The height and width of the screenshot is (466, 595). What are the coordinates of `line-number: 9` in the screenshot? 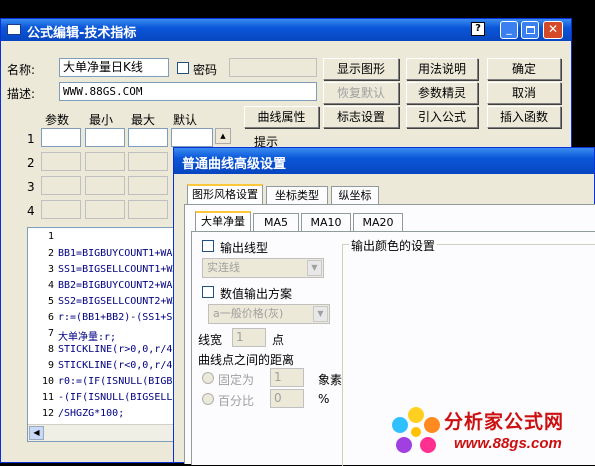 It's located at (50, 365).